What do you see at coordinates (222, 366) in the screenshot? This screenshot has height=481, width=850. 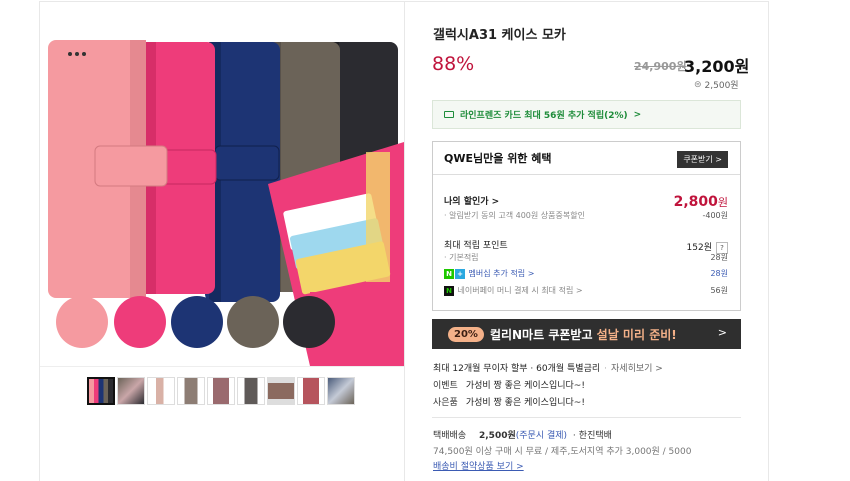 I see `thumb-separator` at bounding box center [222, 366].